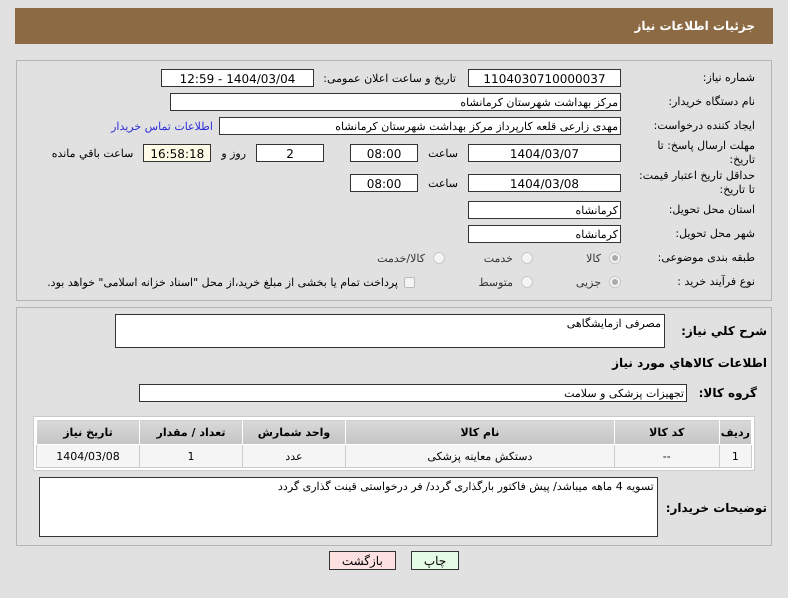  I want to click on field-label: استان محل تحویل:, so click(711, 210).